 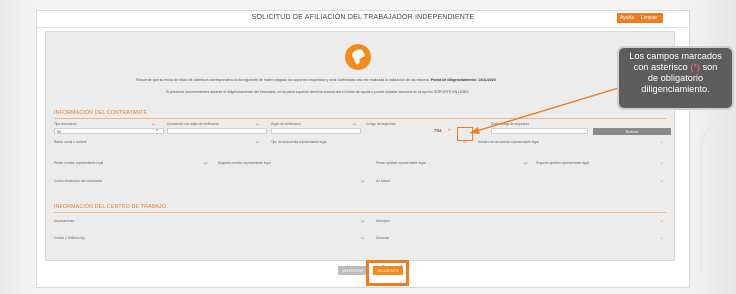 What do you see at coordinates (110, 207) in the screenshot?
I see `section-title-centro-trabajo: INFORMACIÓN DEL CENTRO DE TRABAJO` at bounding box center [110, 207].